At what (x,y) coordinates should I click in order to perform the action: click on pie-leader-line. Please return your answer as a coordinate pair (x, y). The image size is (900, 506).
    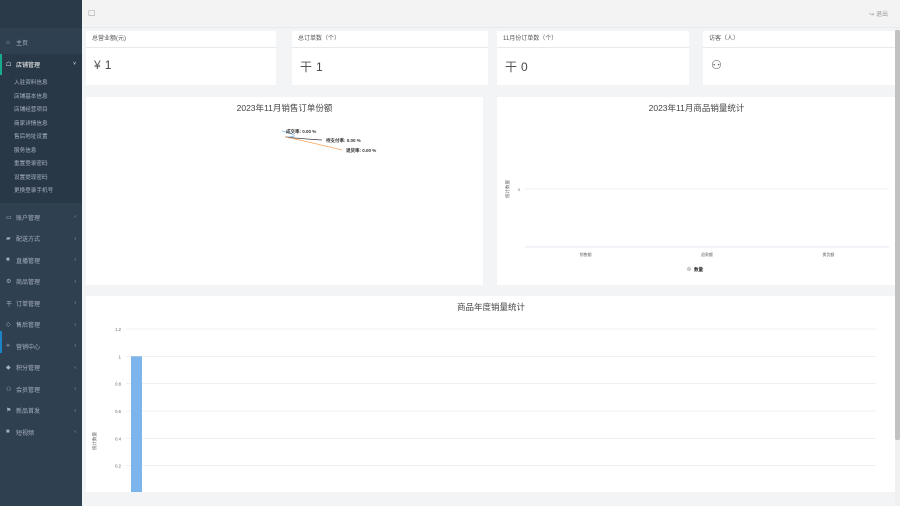
    Looking at the image, I should click on (303, 138).